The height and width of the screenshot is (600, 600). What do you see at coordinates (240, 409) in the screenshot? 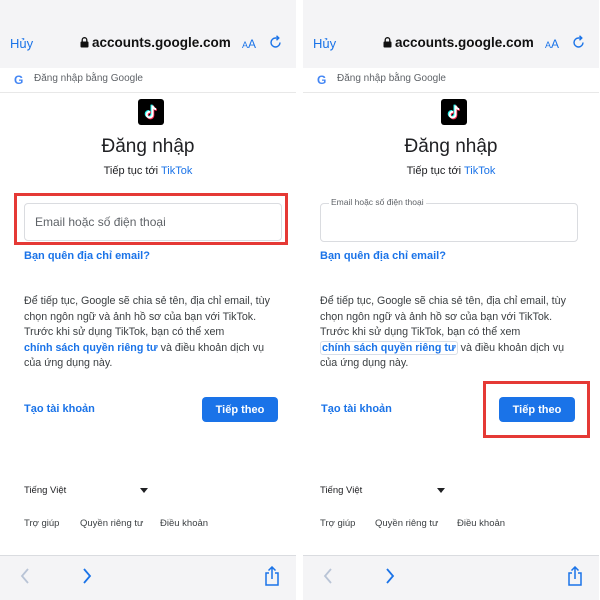
I see `next-button: Tiếp theo` at bounding box center [240, 409].